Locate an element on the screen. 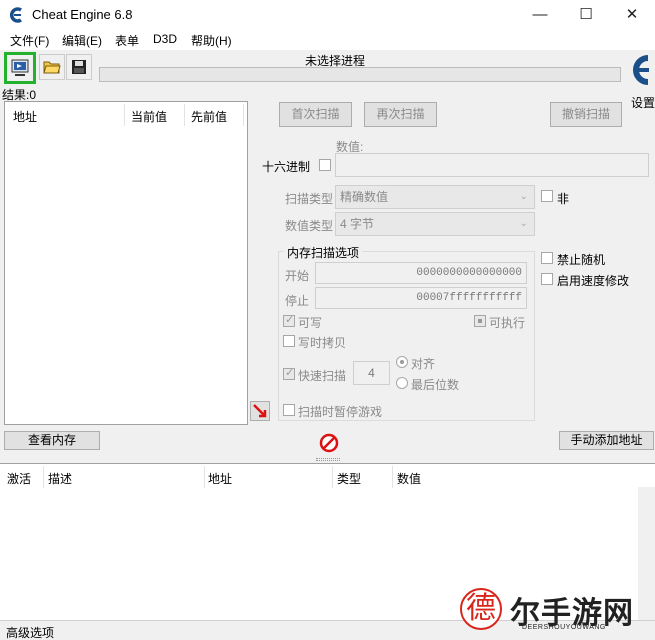 Image resolution: width=655 pixels, height=640 pixels. disable-random-checkbox is located at coordinates (547, 258).